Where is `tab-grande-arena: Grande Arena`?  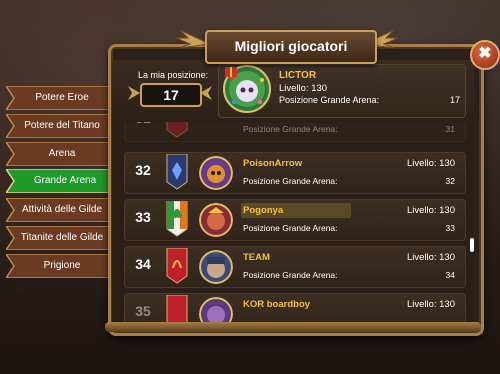
tab-grande-arena: Grande Arena is located at coordinates (65, 181).